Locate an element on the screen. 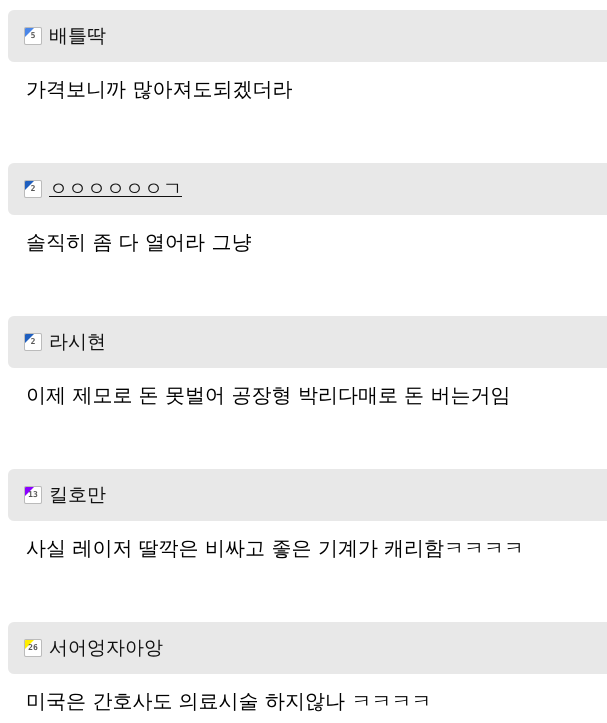  author-name: 배틀딱 is located at coordinates (77, 36).